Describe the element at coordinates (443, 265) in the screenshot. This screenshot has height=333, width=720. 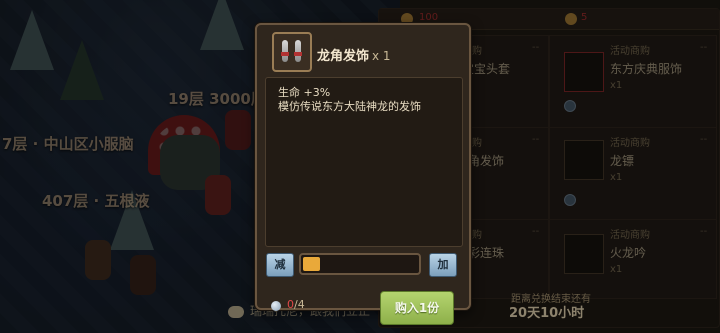
I see `increase-button: 加` at that location.